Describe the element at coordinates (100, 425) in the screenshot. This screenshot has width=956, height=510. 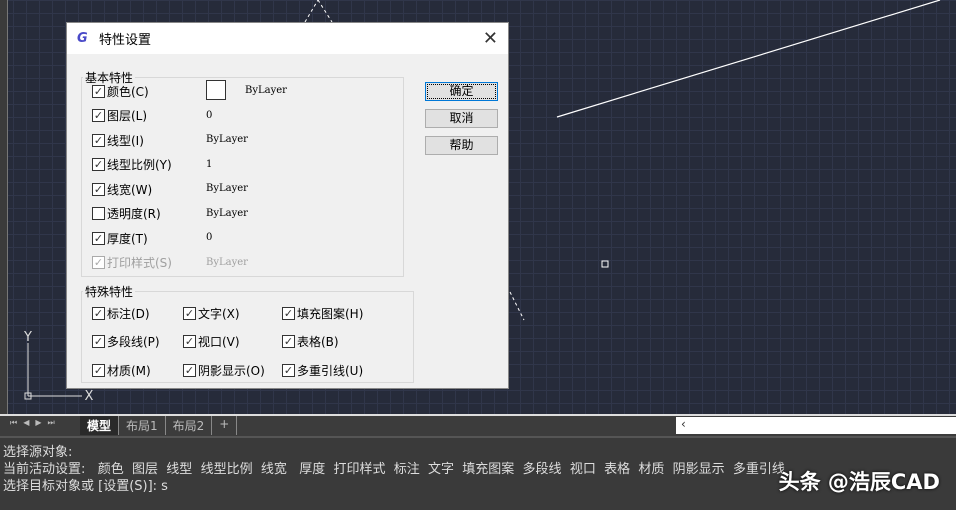
I see `tab-0: 模型` at that location.